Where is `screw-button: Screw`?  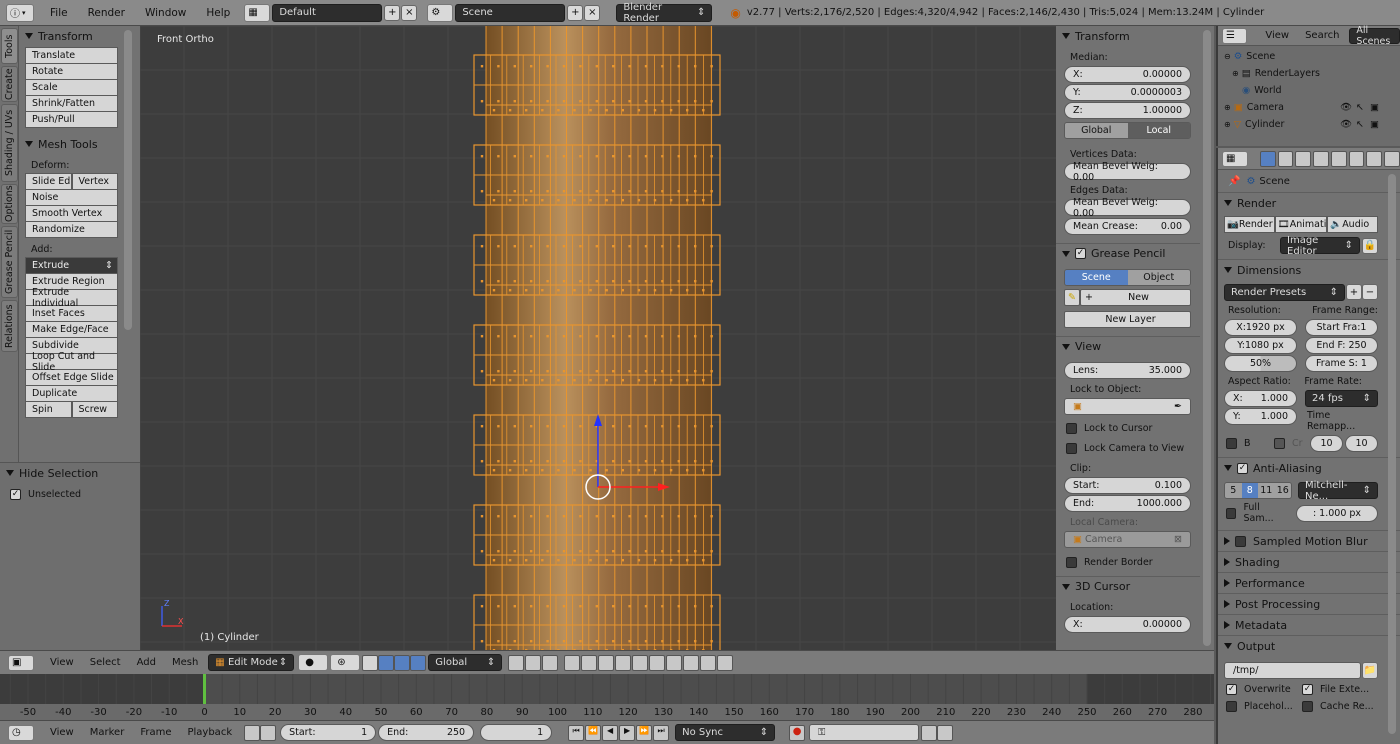 screw-button: Screw is located at coordinates (94, 409).